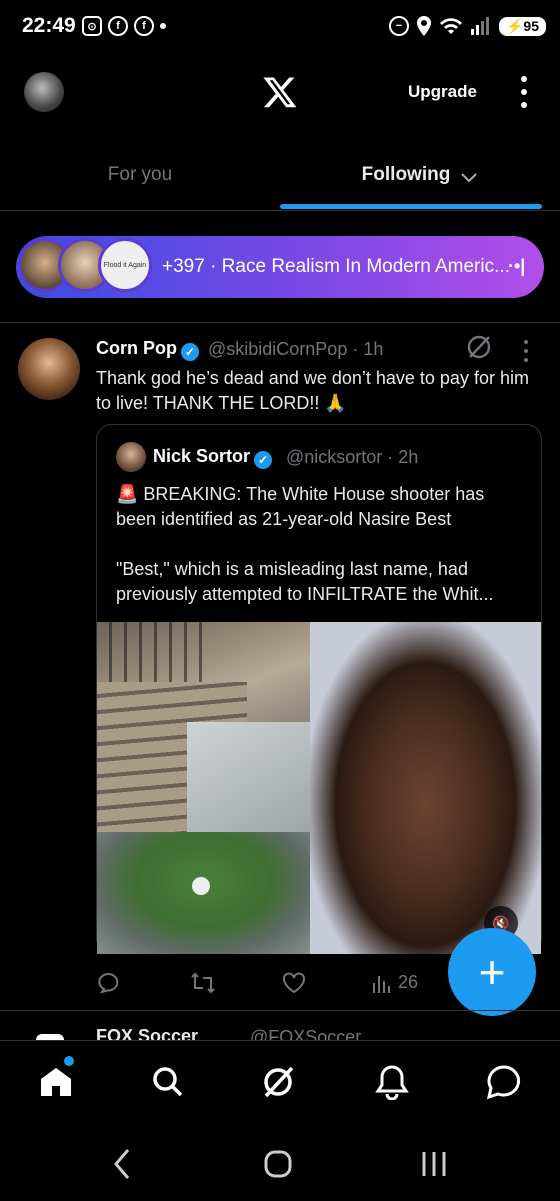  What do you see at coordinates (108, 983) in the screenshot?
I see `reply-icon` at bounding box center [108, 983].